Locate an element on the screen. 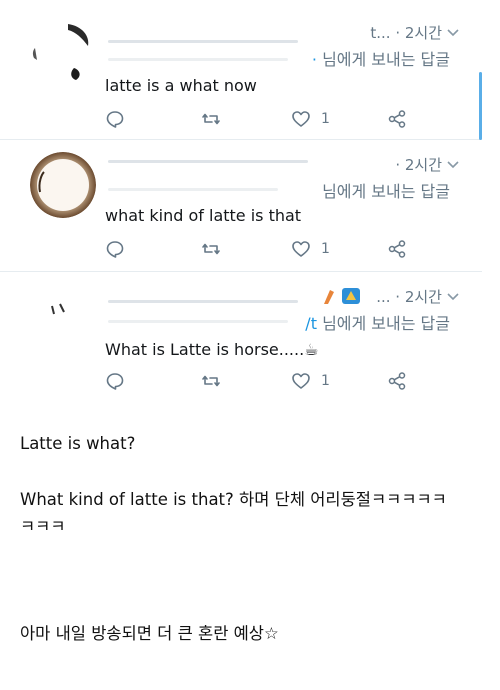  tweet-meta: ... · 2시간 is located at coordinates (409, 297).